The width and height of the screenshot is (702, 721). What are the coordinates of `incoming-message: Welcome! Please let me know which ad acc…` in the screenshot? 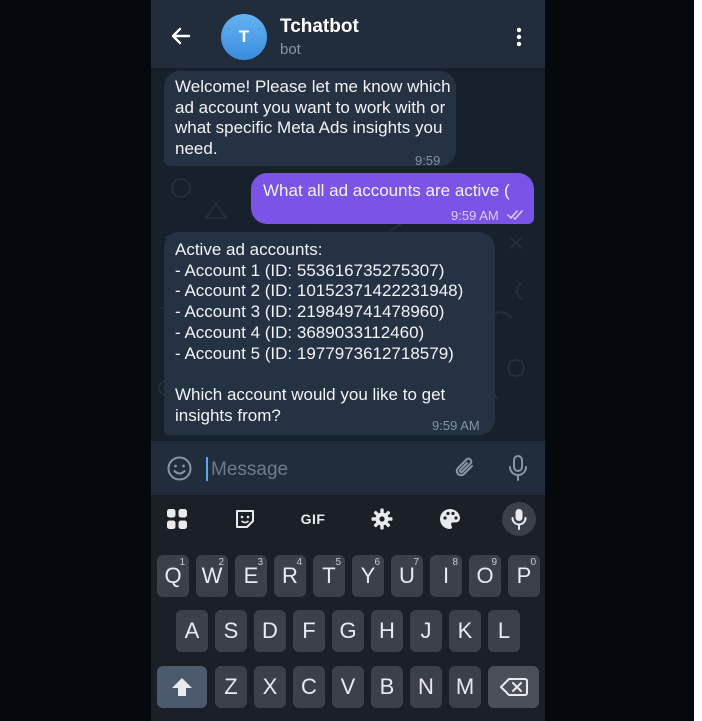 It's located at (310, 130).